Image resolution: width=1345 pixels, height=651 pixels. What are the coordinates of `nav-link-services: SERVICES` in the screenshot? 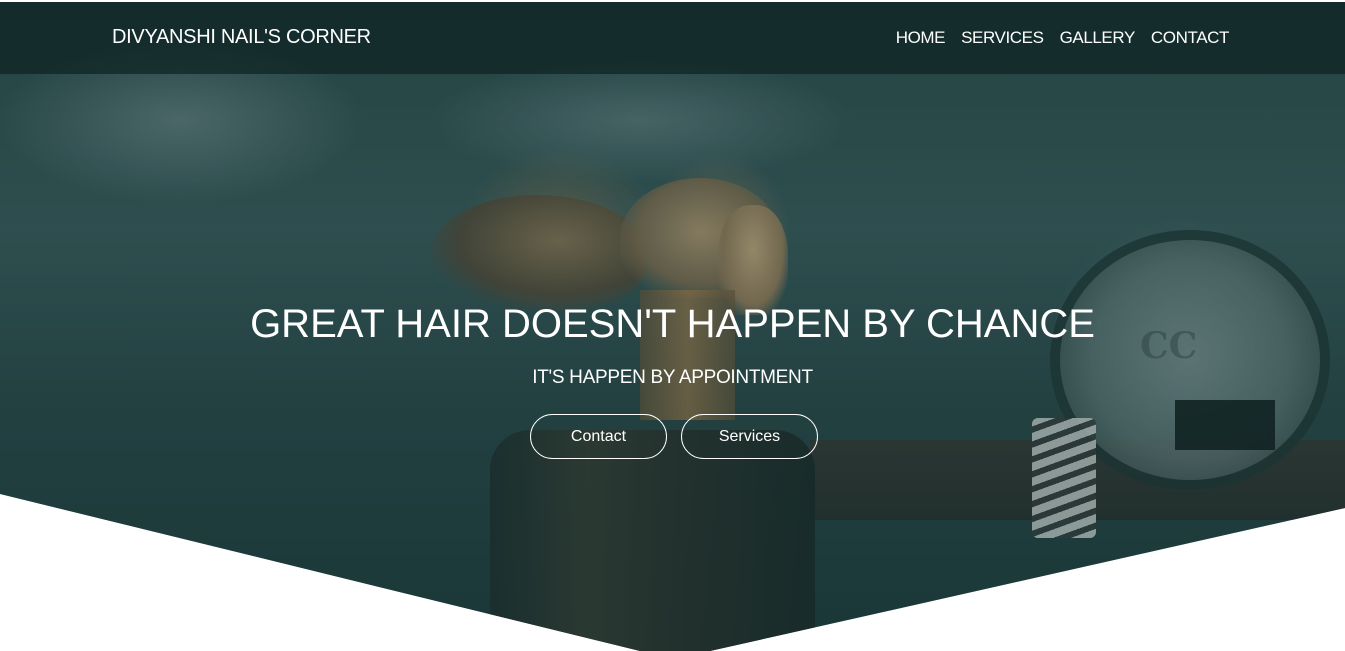 It's located at (1002, 38).